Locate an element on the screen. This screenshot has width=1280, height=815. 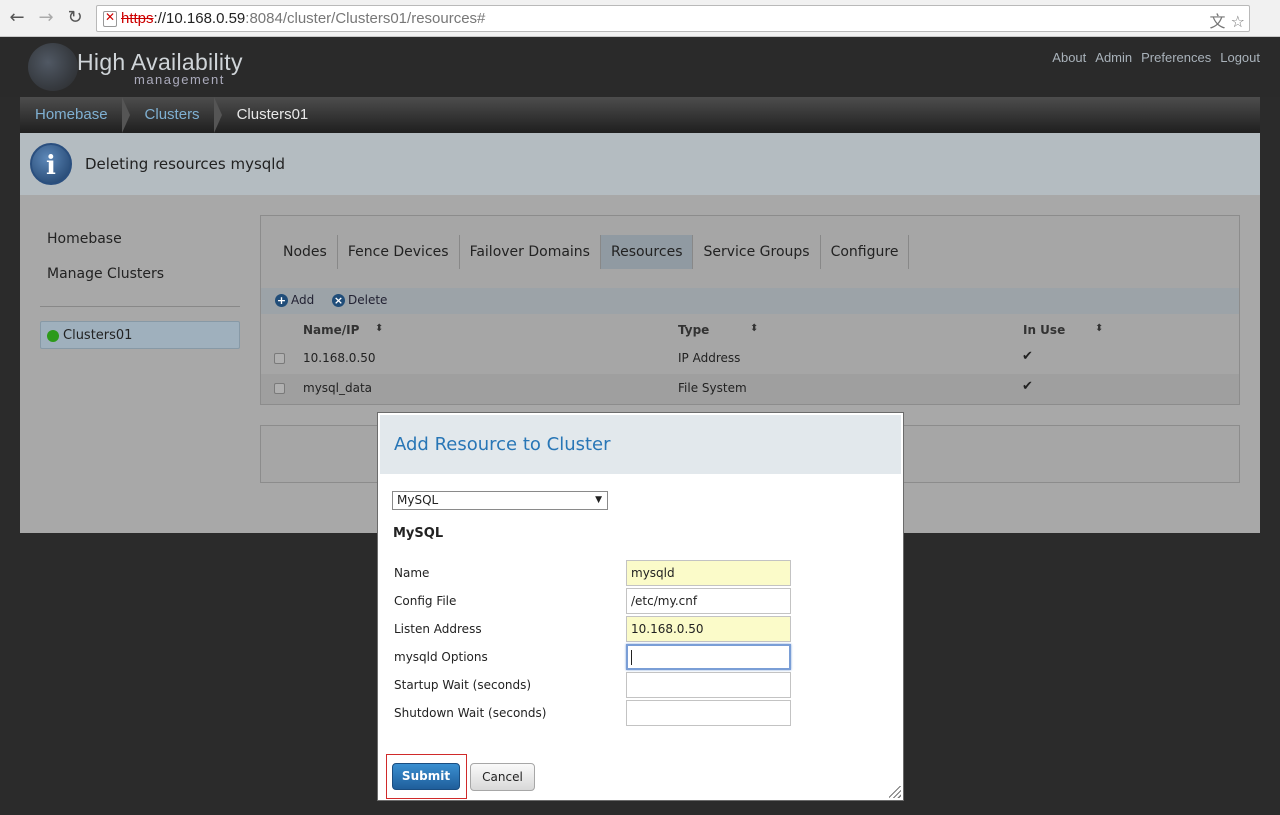
name-label: Name is located at coordinates (412, 573).